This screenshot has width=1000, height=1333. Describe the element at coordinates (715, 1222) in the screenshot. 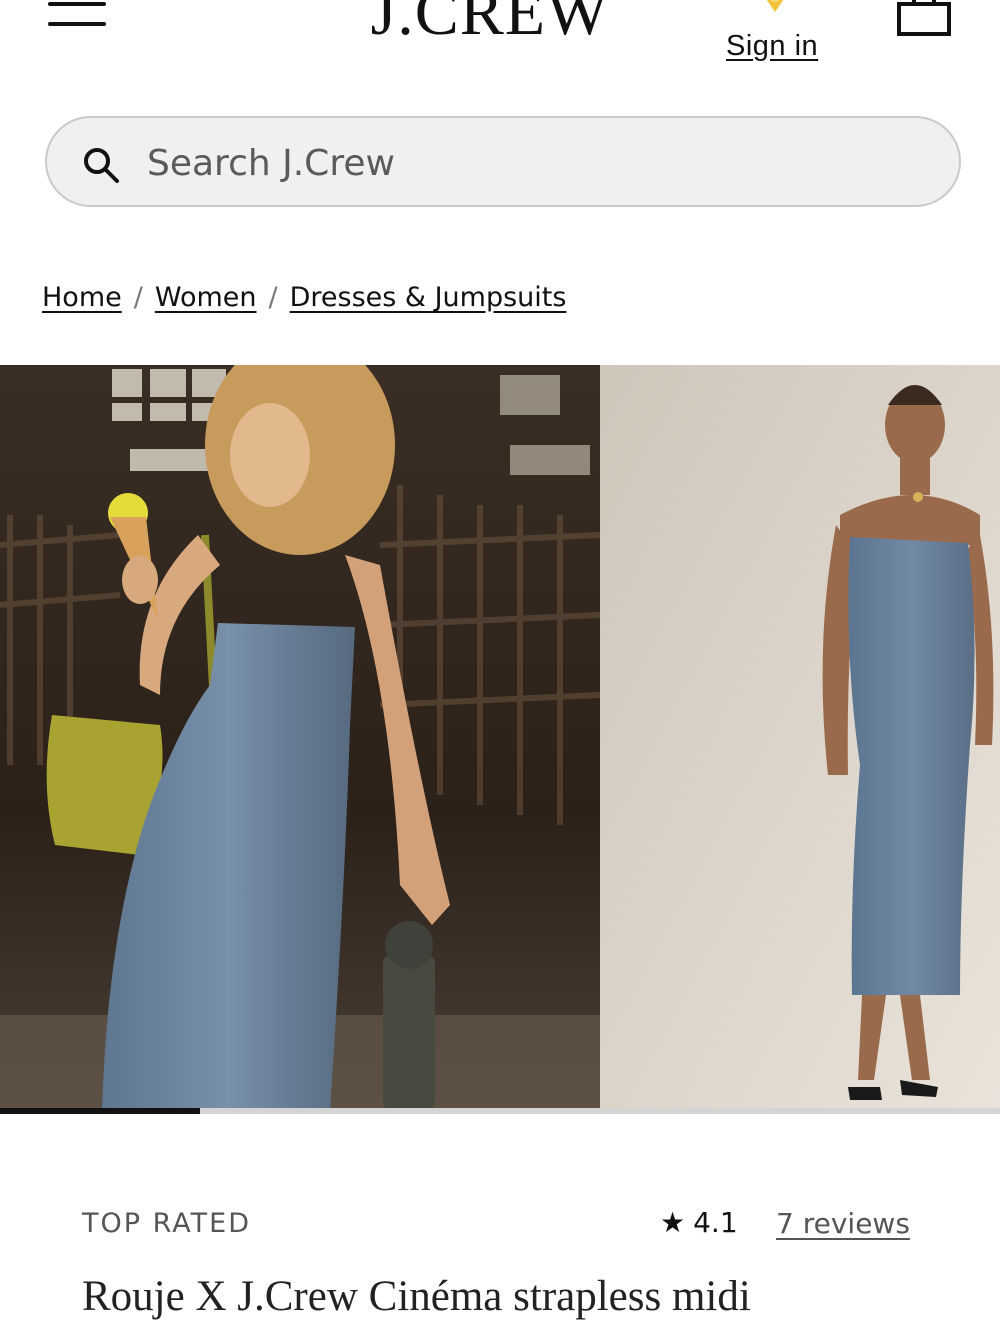

I see `rating-value: 4.1` at that location.